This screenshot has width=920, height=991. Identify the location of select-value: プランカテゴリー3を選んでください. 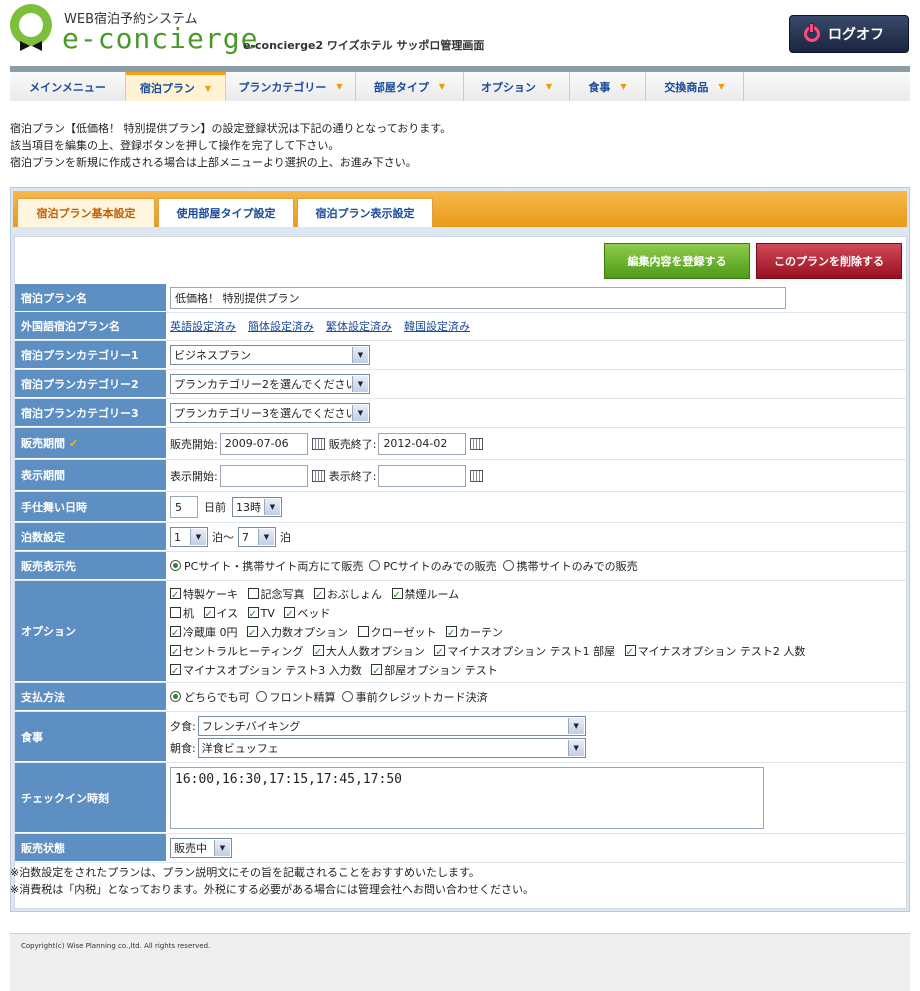
(265, 413).